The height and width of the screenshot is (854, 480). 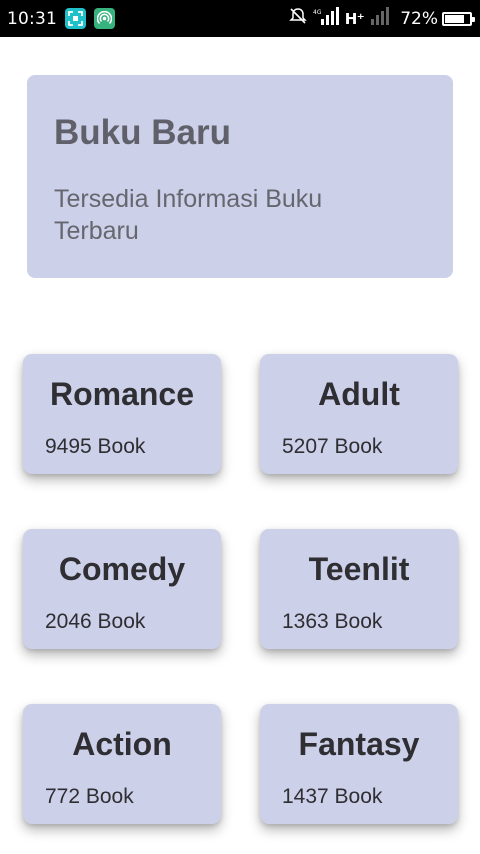 What do you see at coordinates (95, 621) in the screenshot?
I see `category-count: 2046 Book` at bounding box center [95, 621].